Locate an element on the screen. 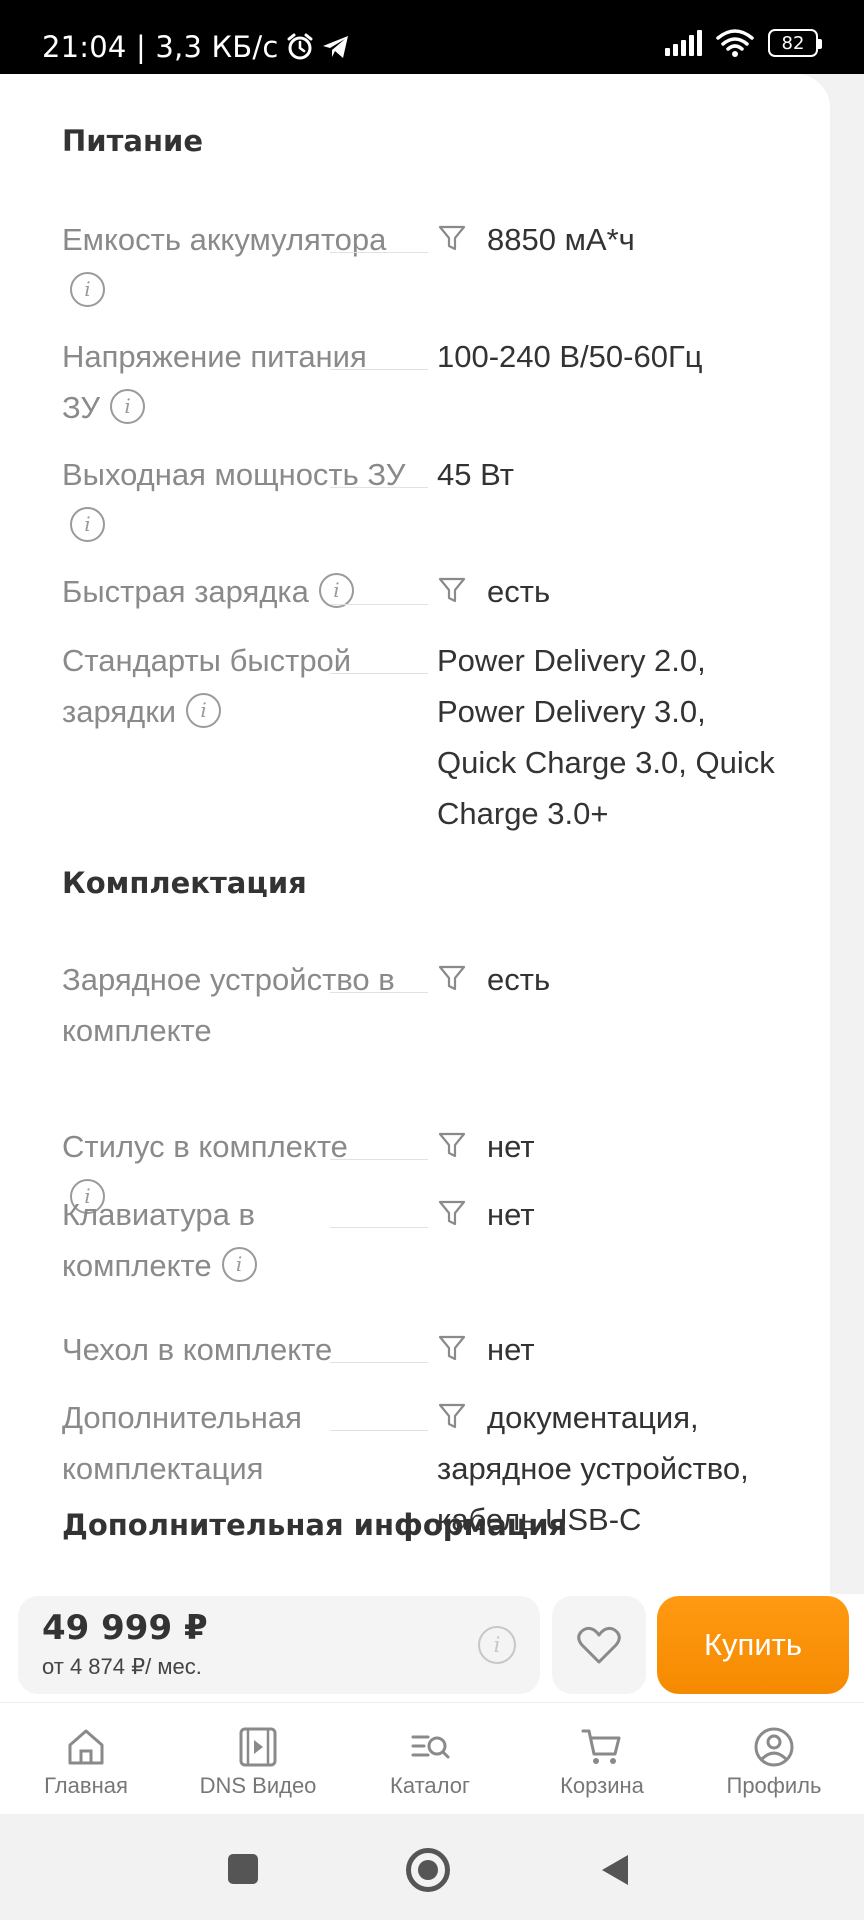  section-title: Дополнительная информация is located at coordinates (315, 1525).